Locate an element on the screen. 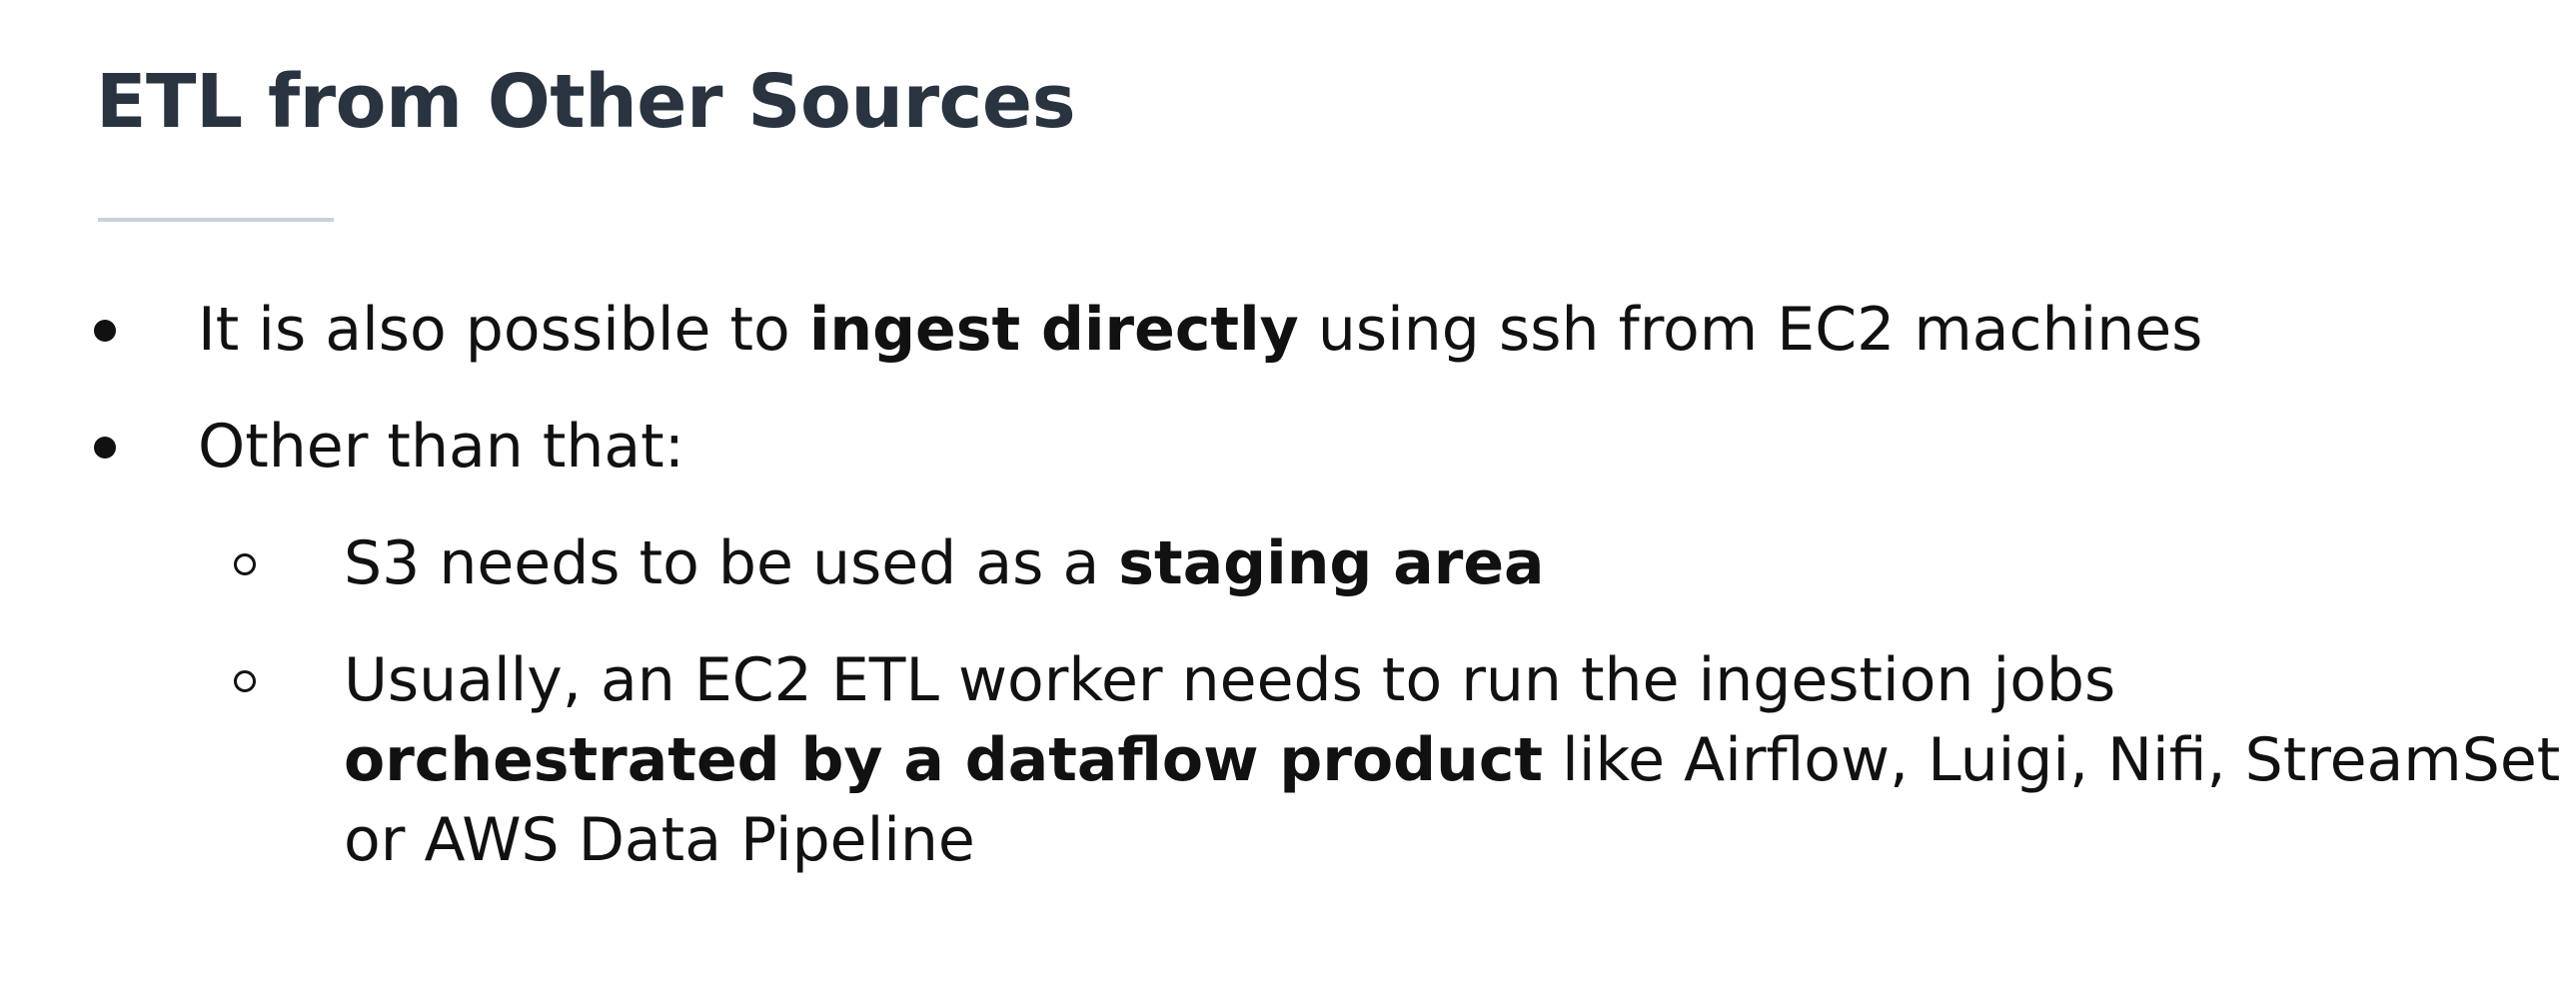  sub-bullet-text-pre: S3 needs to be used as a is located at coordinates (731, 563).